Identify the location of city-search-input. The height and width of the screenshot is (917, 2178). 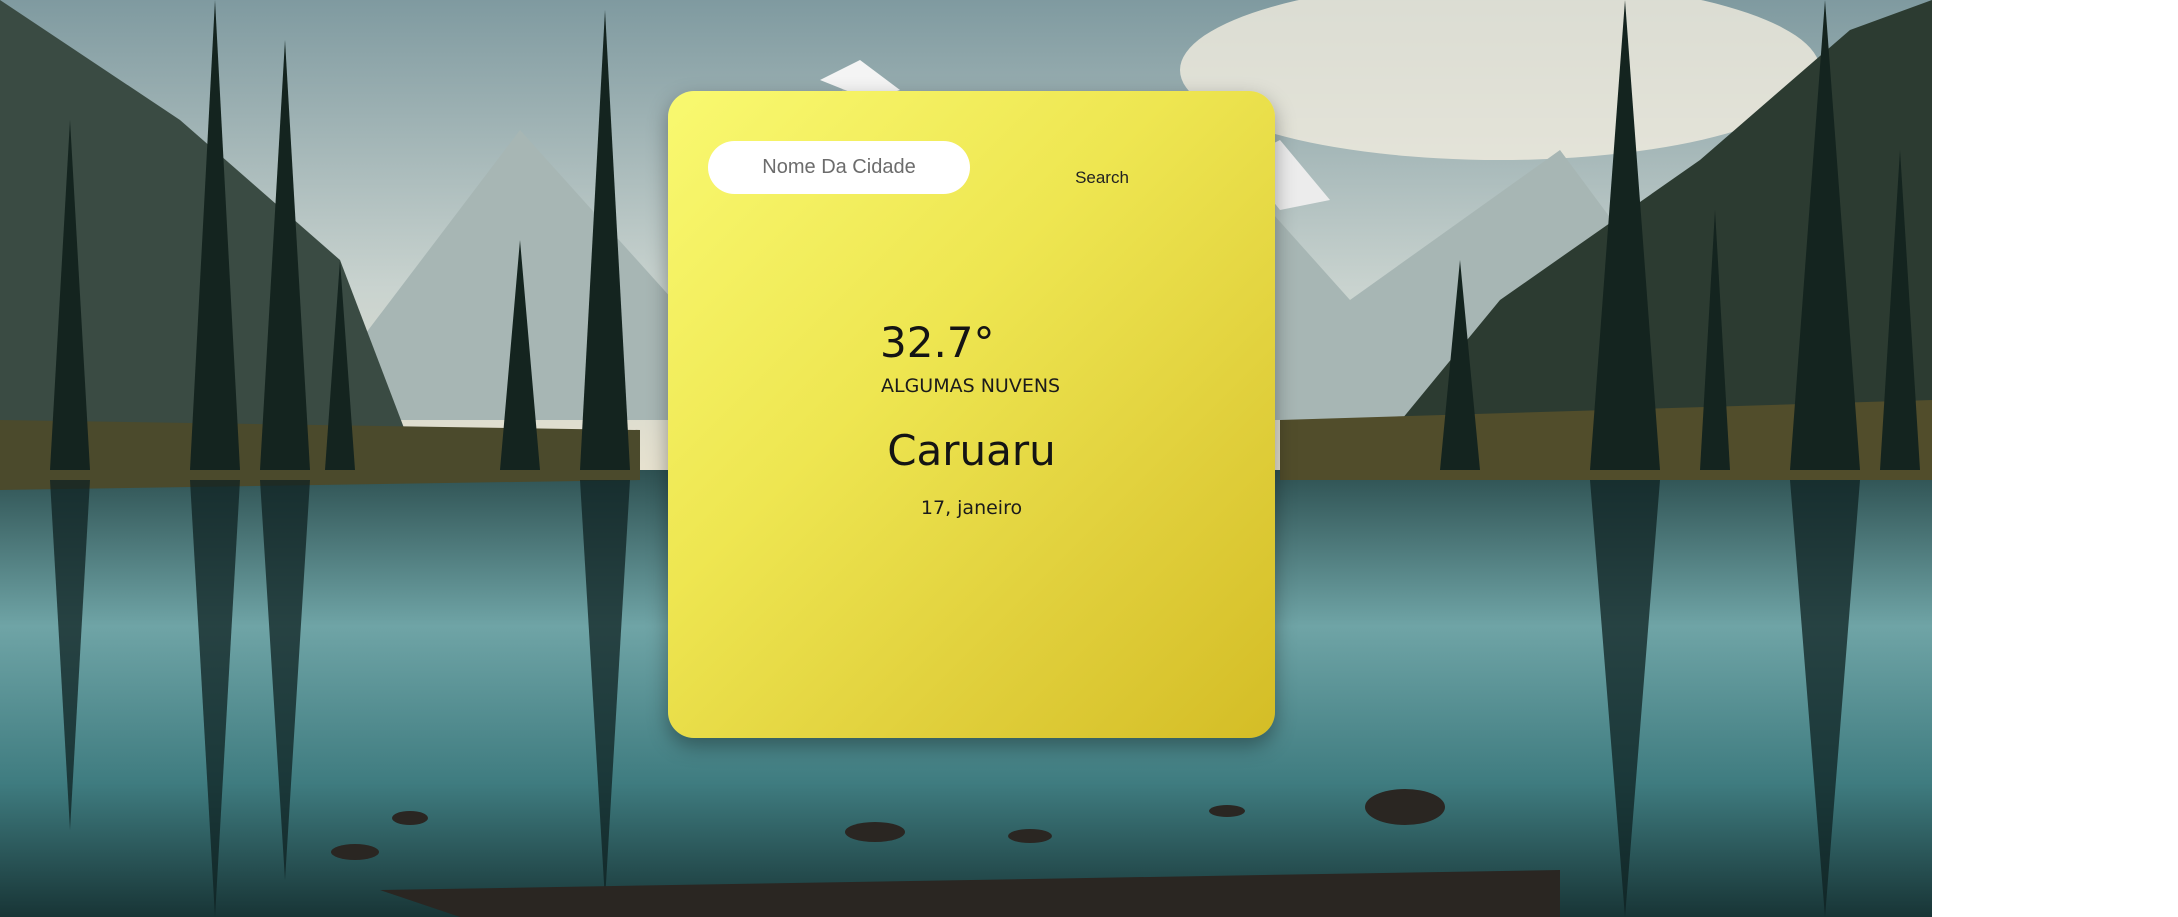
(839, 167).